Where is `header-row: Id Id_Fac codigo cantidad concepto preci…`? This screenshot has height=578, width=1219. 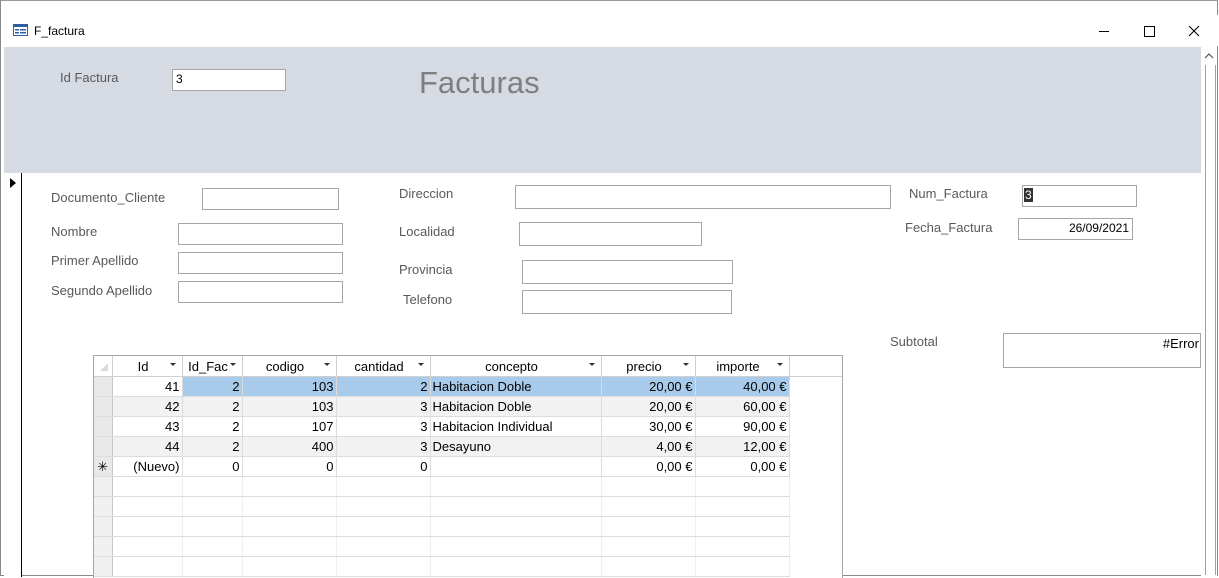 header-row: Id Id_Fac codigo cantidad concepto preci… is located at coordinates (468, 366).